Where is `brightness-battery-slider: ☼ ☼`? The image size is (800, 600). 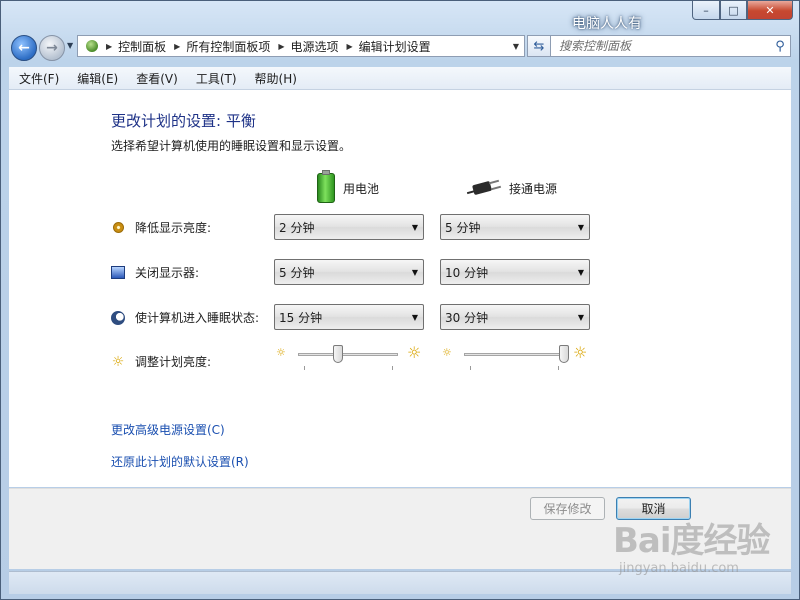
brightness-battery-slider: ☼ ☼ is located at coordinates (351, 360).